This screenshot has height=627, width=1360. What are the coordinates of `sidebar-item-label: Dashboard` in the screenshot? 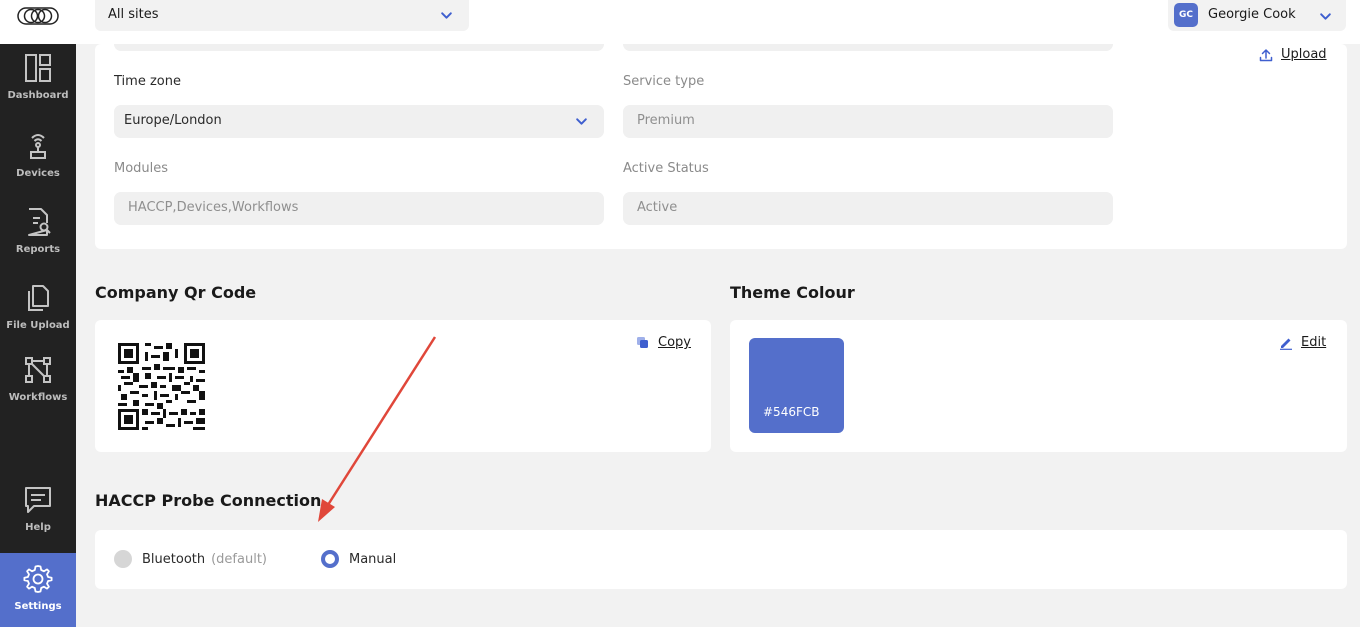 It's located at (38, 95).